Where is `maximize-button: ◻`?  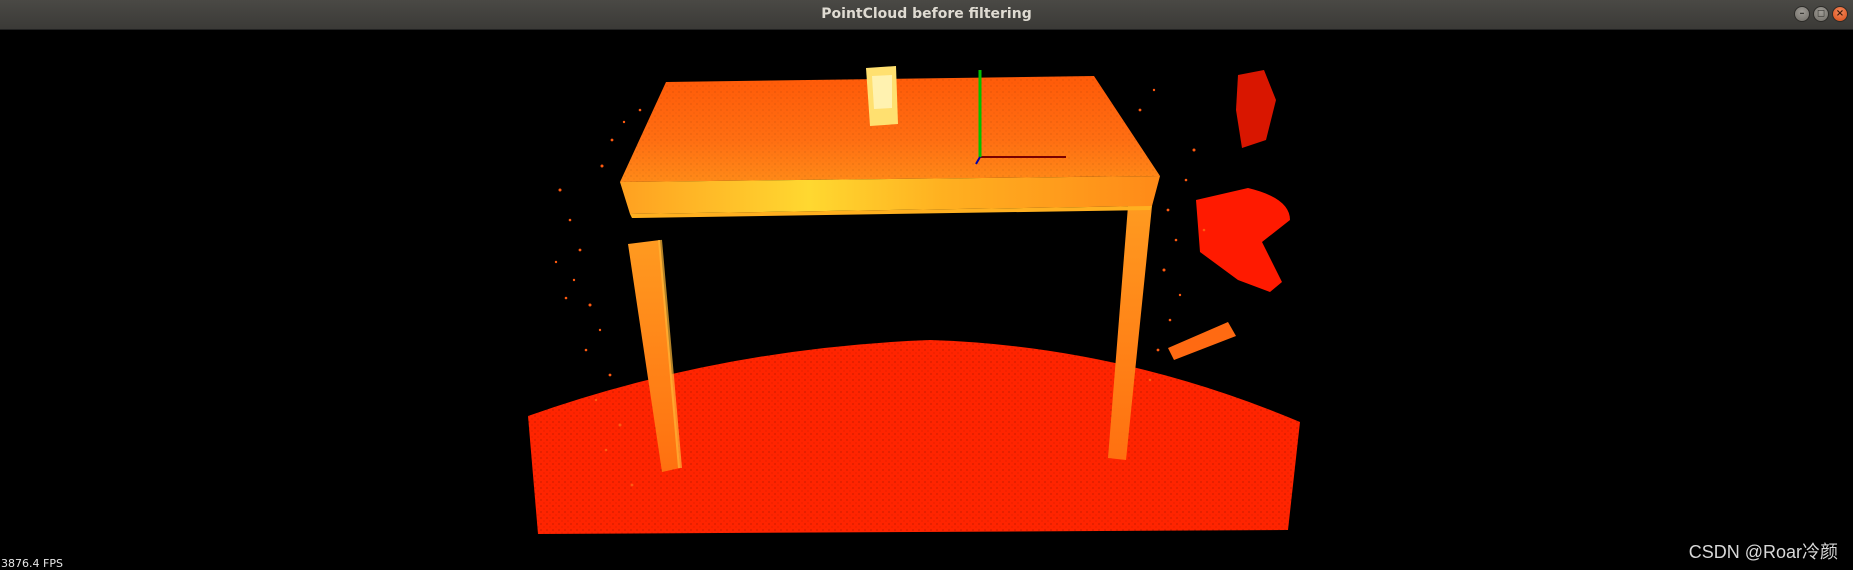 maximize-button: ◻ is located at coordinates (1821, 14).